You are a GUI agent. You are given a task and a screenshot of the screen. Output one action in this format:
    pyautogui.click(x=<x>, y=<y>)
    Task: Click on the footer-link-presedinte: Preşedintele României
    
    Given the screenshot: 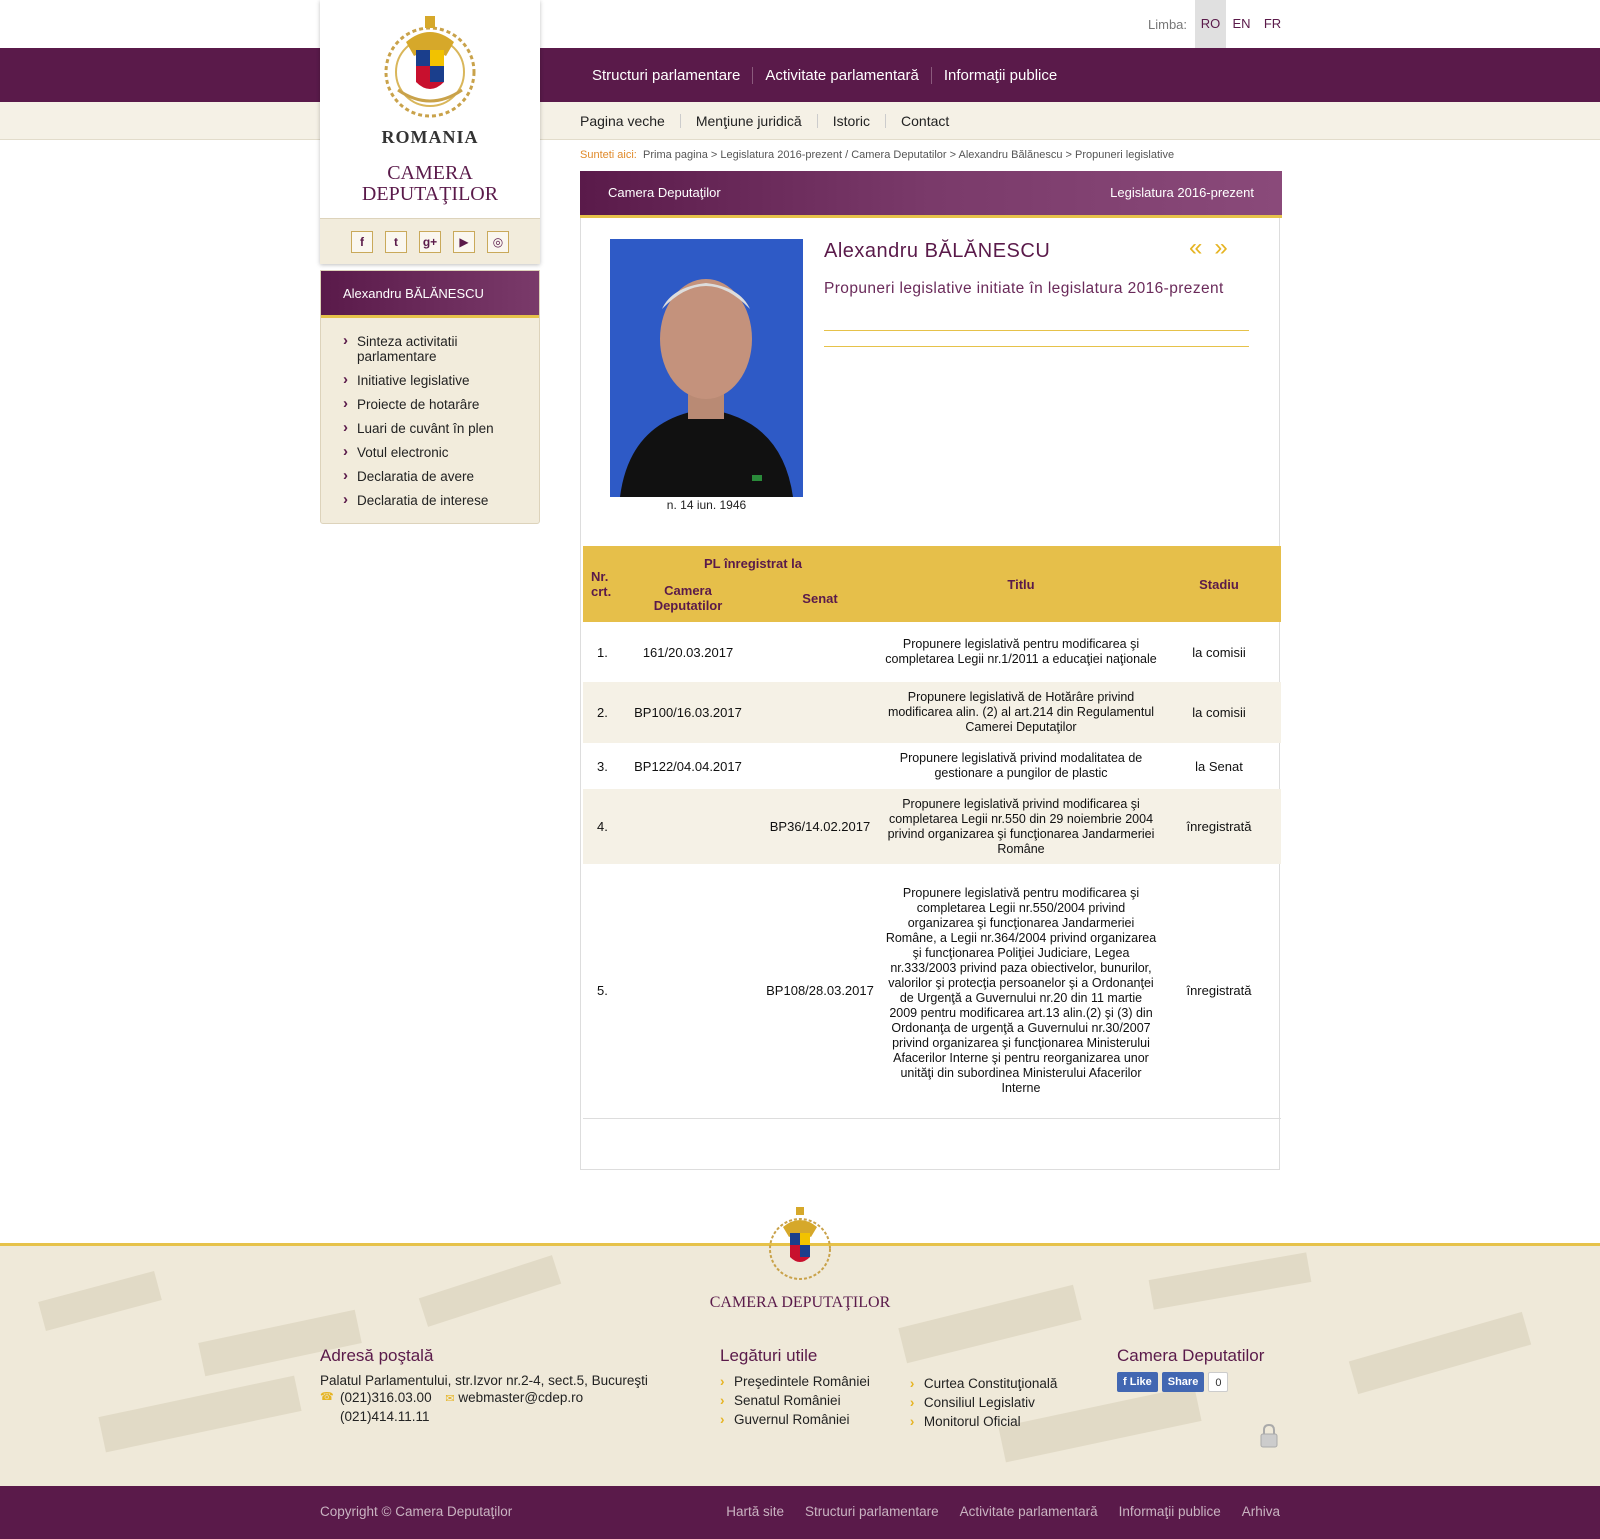 What is the action you would take?
    pyautogui.click(x=795, y=1381)
    